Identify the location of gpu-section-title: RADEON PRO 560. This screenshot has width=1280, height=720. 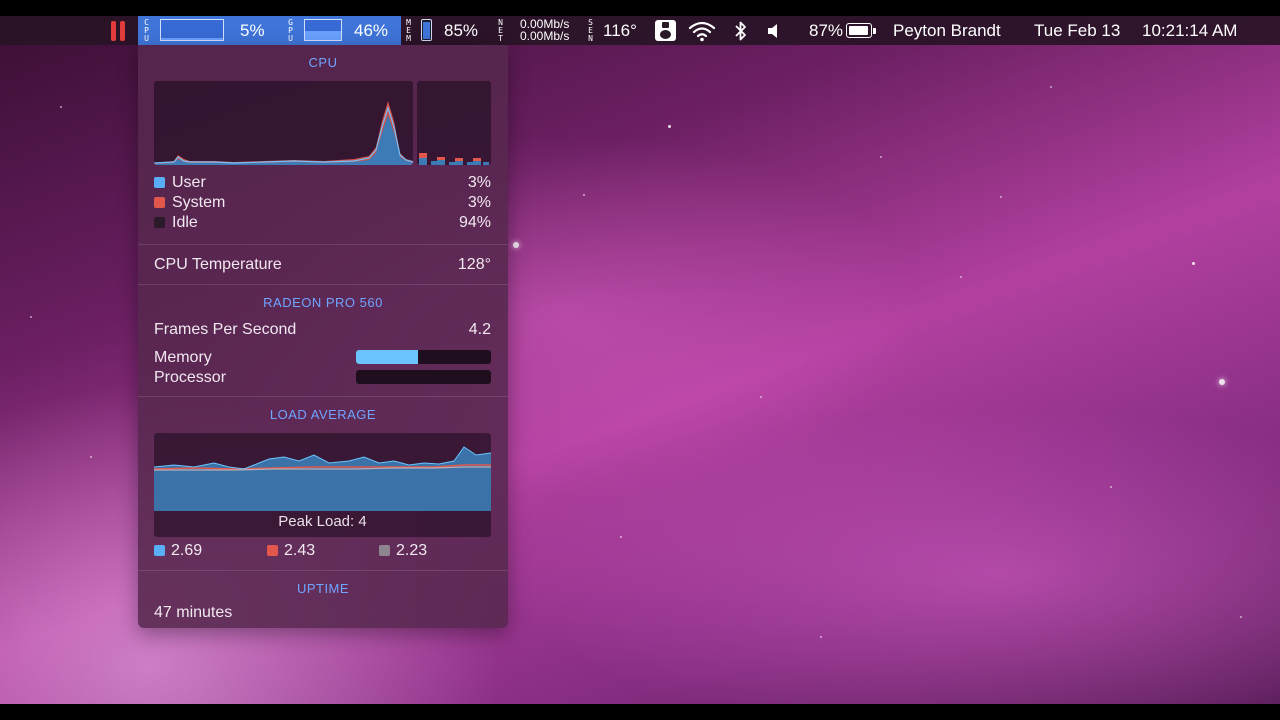
(323, 302).